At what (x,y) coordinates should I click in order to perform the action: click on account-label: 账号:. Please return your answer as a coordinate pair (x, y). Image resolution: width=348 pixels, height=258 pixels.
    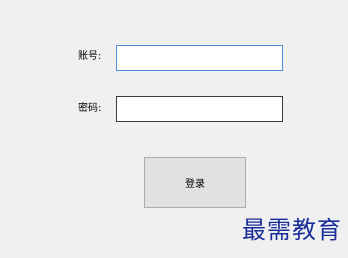
    Looking at the image, I should click on (90, 56).